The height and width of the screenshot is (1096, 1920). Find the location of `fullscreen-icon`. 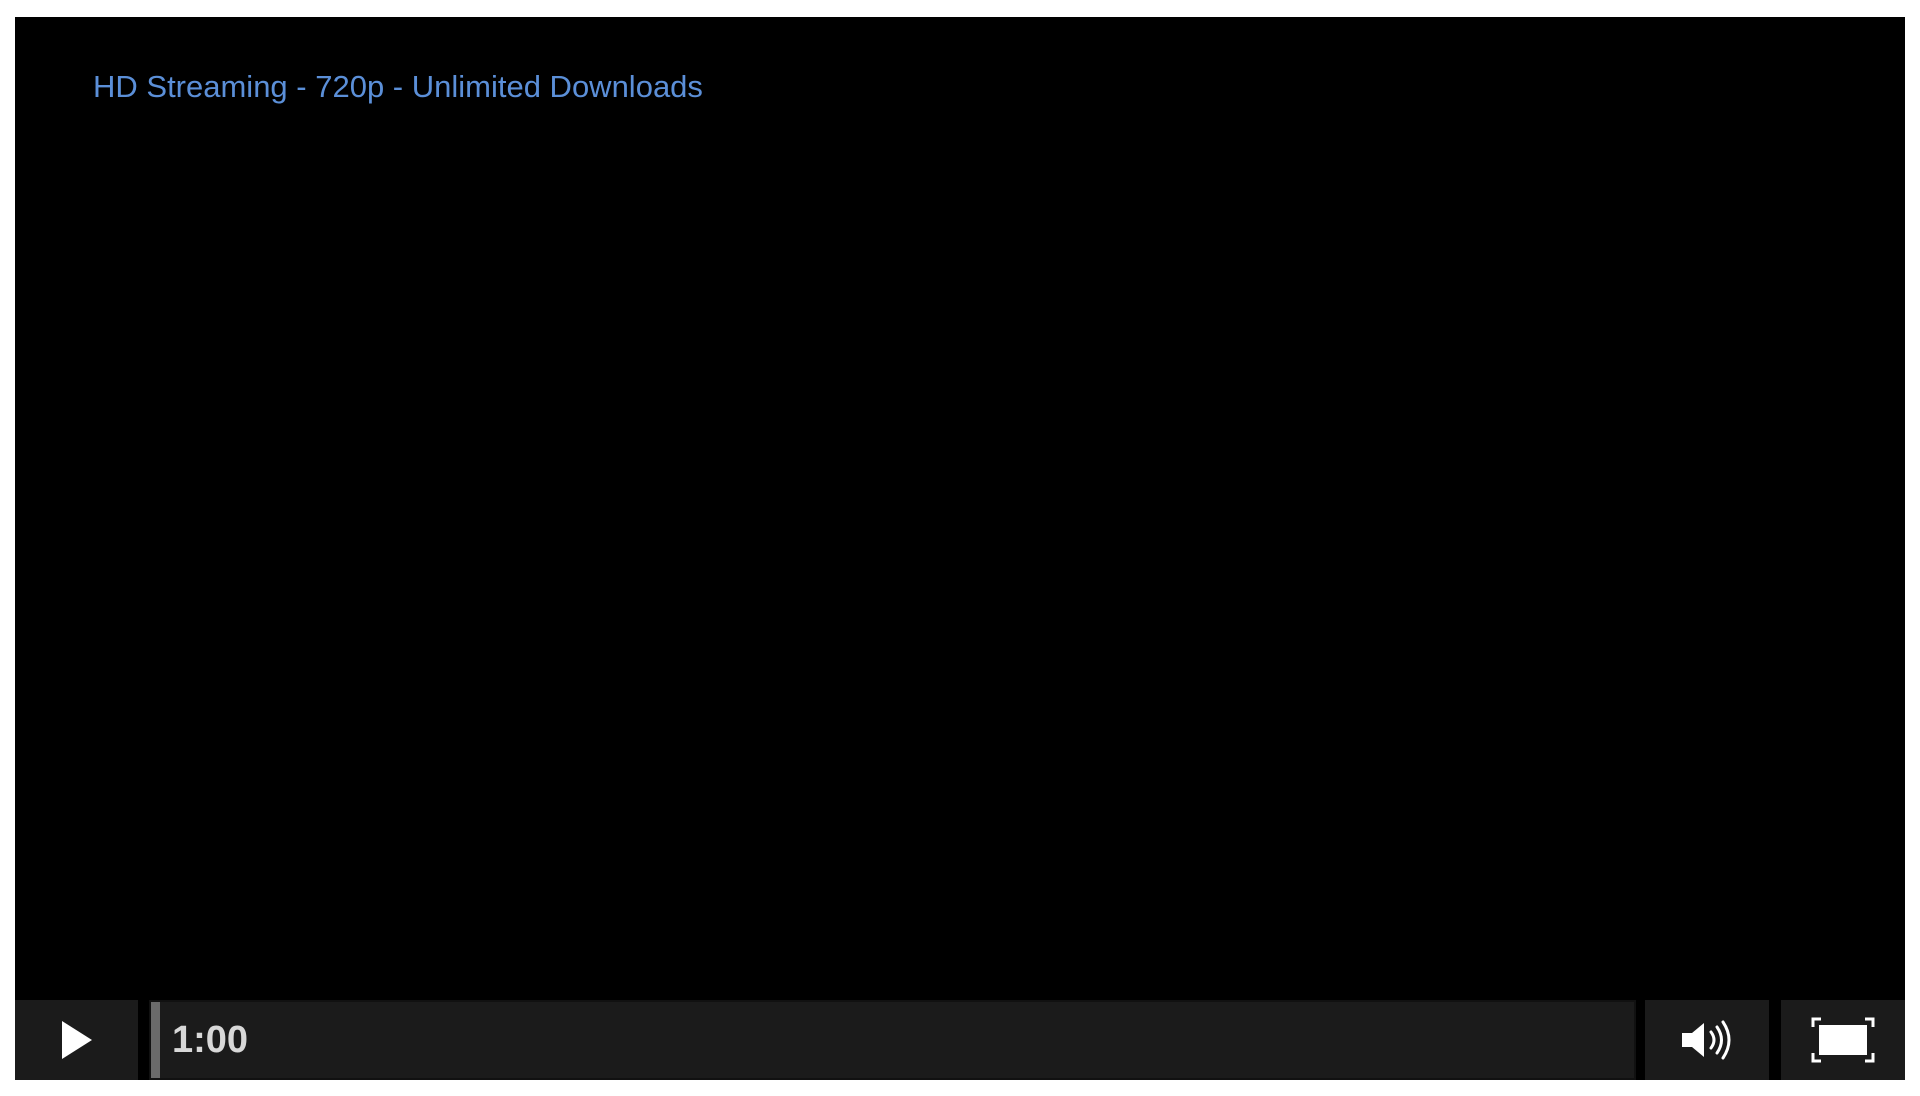

fullscreen-icon is located at coordinates (1843, 1040).